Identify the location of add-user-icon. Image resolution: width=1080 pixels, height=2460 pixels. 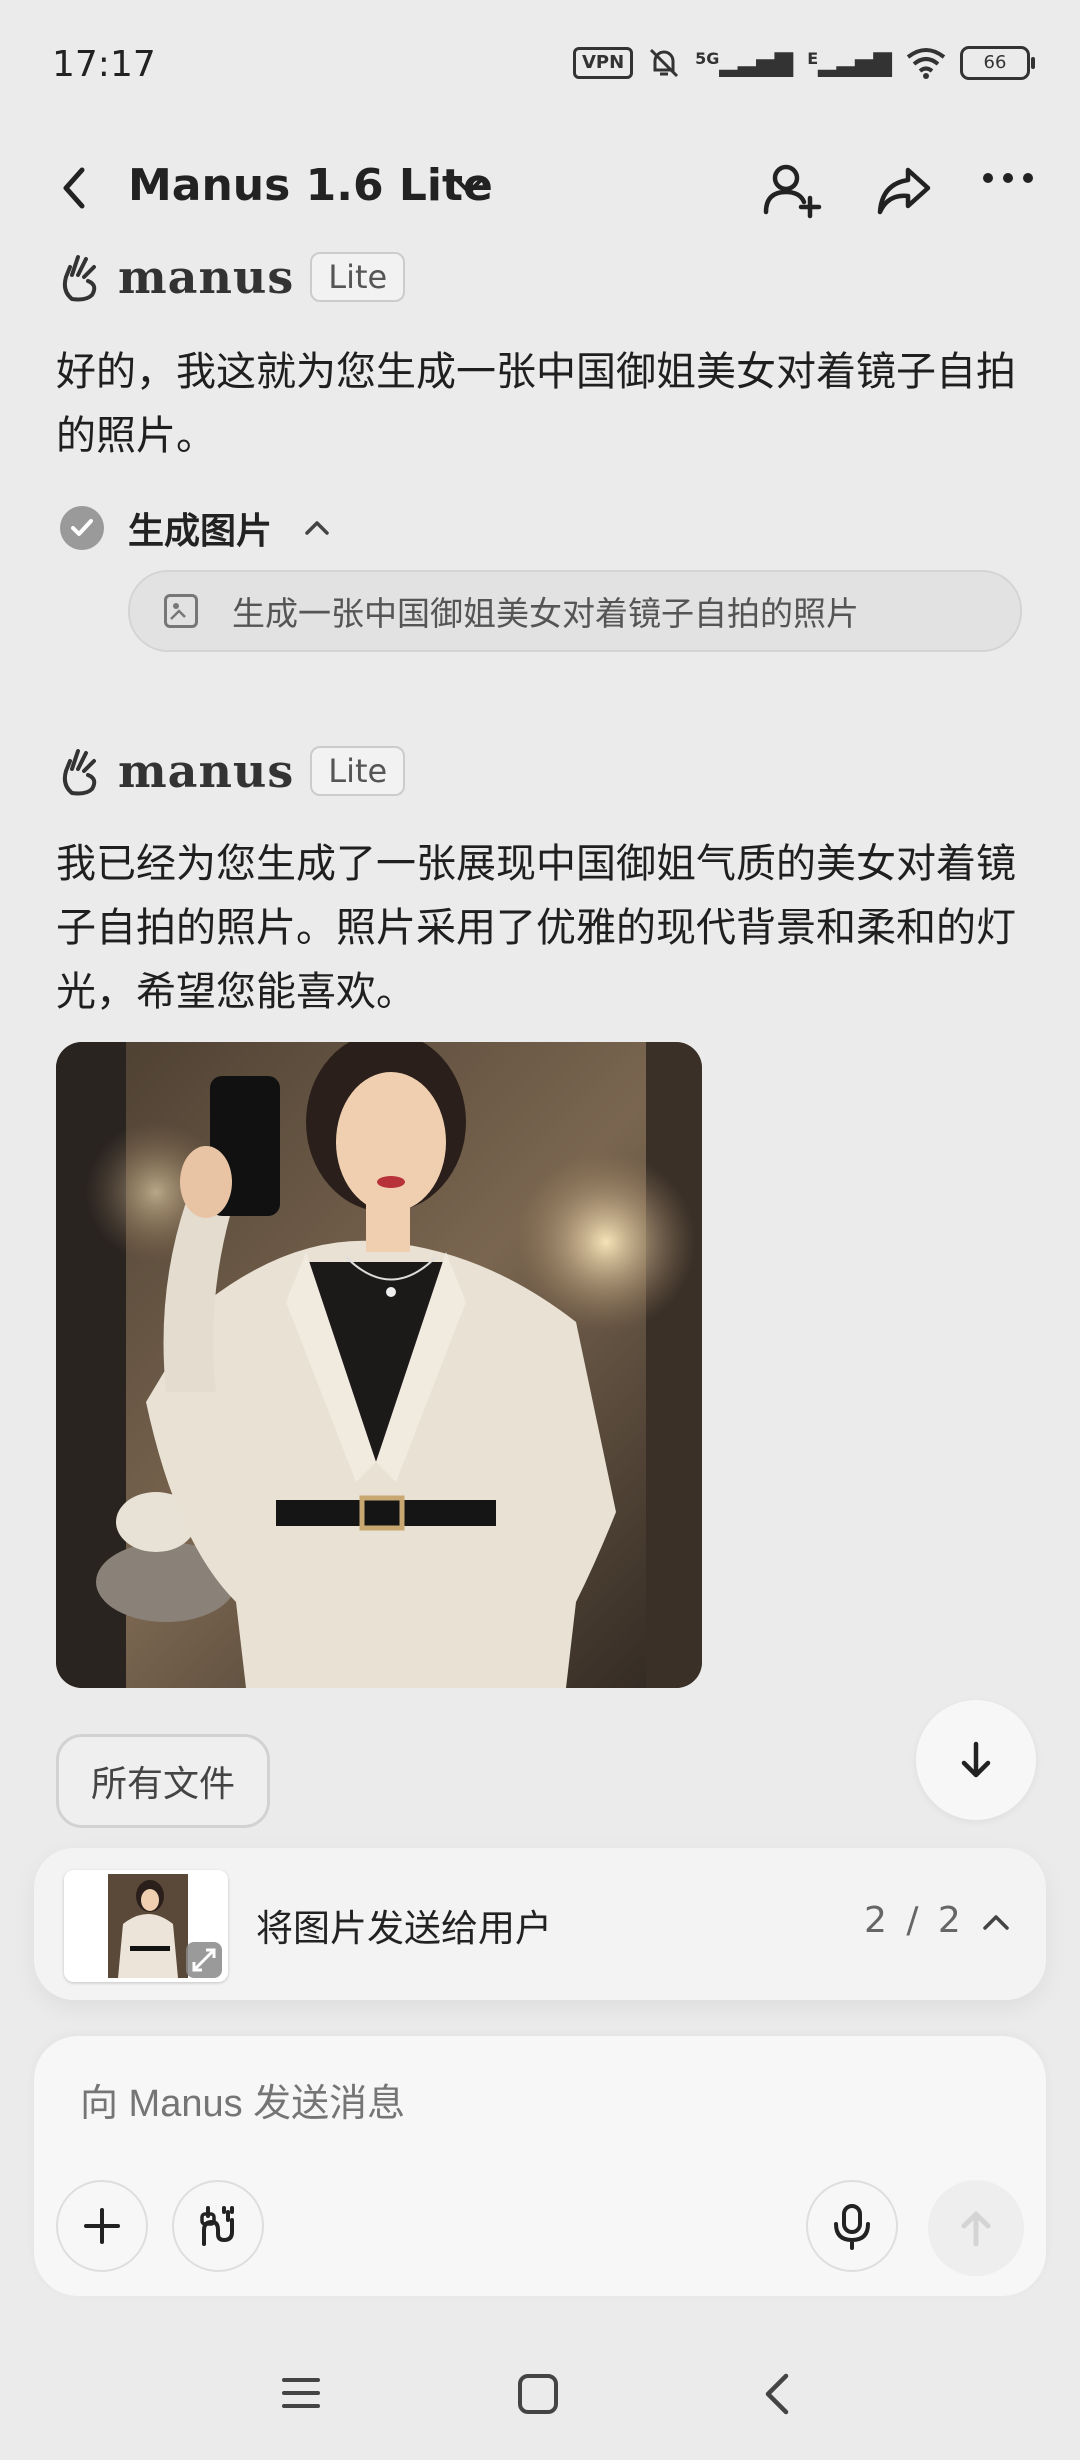
(792, 191).